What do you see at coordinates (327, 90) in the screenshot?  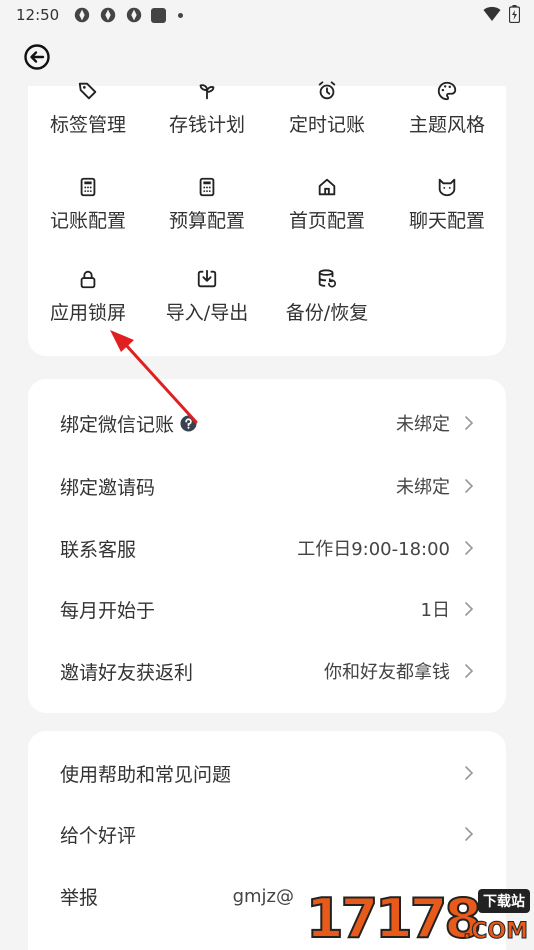 I see `alarm-clock-icon` at bounding box center [327, 90].